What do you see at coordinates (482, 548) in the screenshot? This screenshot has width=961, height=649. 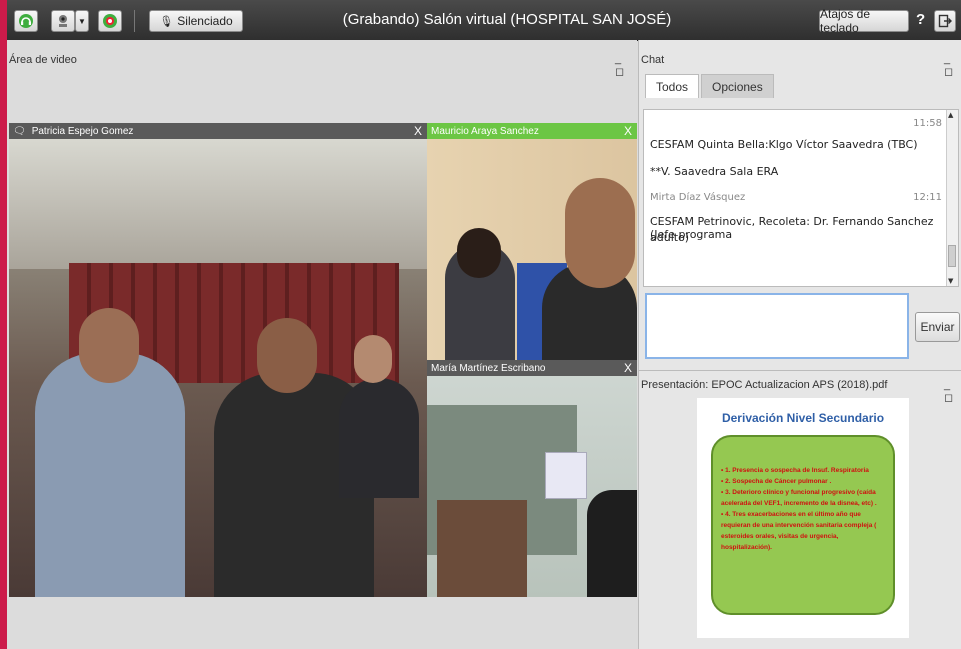 I see `desk` at bounding box center [482, 548].